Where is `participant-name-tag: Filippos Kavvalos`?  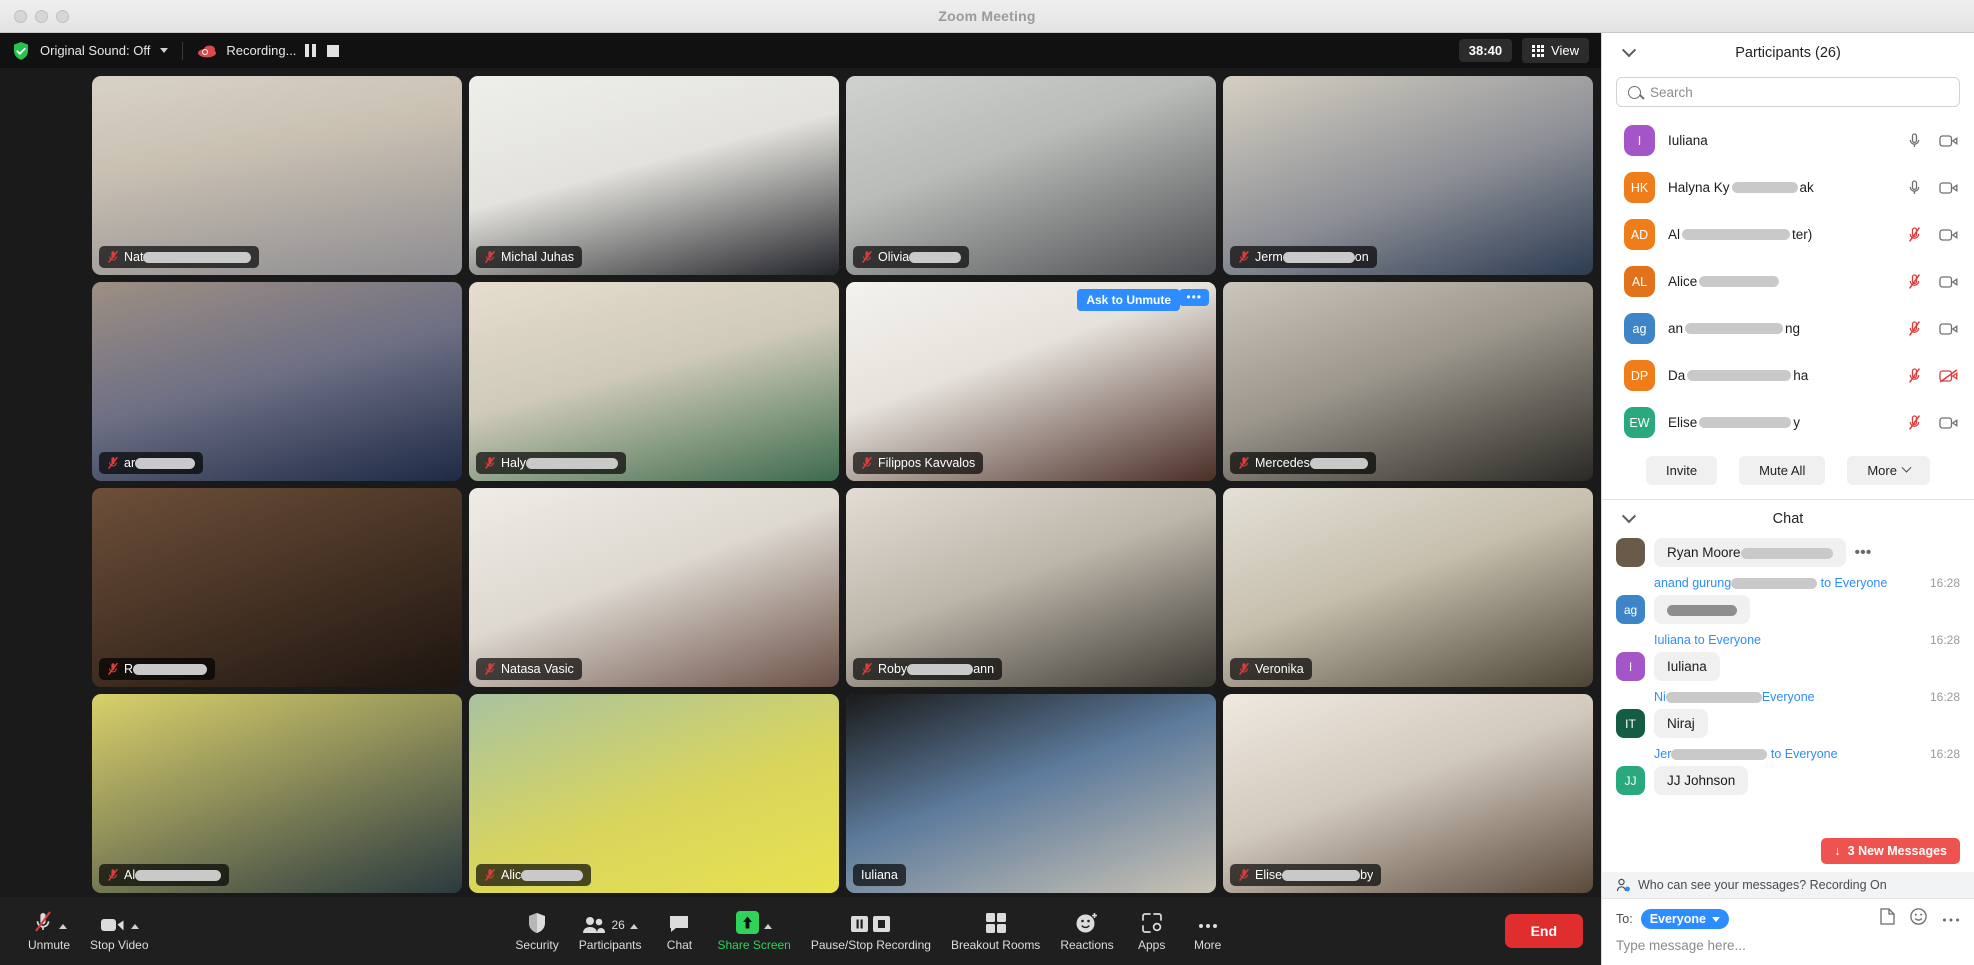
participant-name-tag: Filippos Kavvalos is located at coordinates (918, 463).